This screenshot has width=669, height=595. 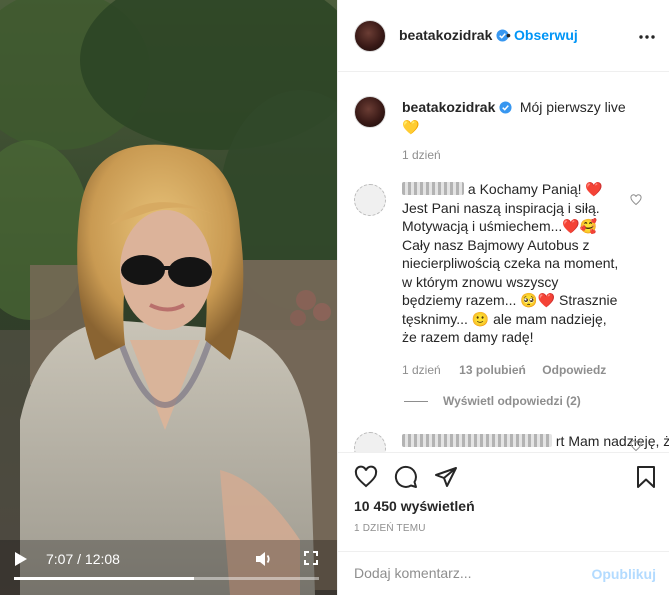 I want to click on caption-avatar, so click(x=370, y=112).